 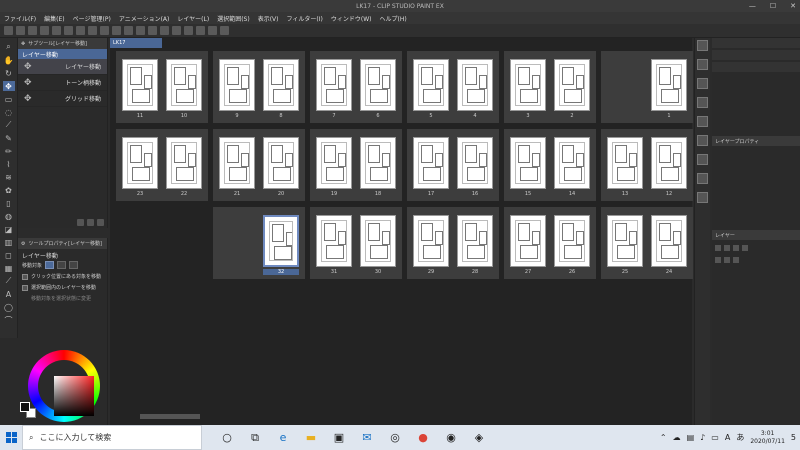 I want to click on menu-icon, so click(x=90, y=222).